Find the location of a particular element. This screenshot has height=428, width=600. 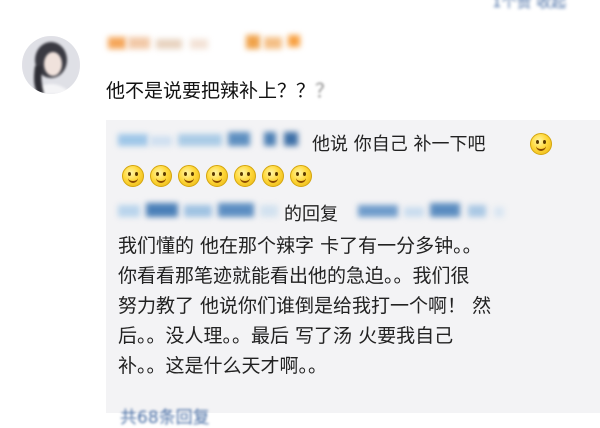

comment-text: 他不是说要把辣补上？？？ is located at coordinates (220, 91).